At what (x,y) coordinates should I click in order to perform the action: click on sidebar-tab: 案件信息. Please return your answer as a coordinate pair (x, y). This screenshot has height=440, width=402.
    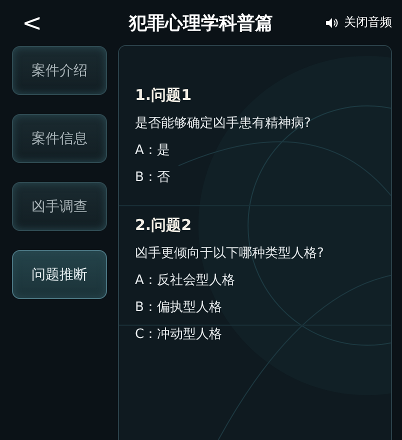
    Looking at the image, I should click on (59, 138).